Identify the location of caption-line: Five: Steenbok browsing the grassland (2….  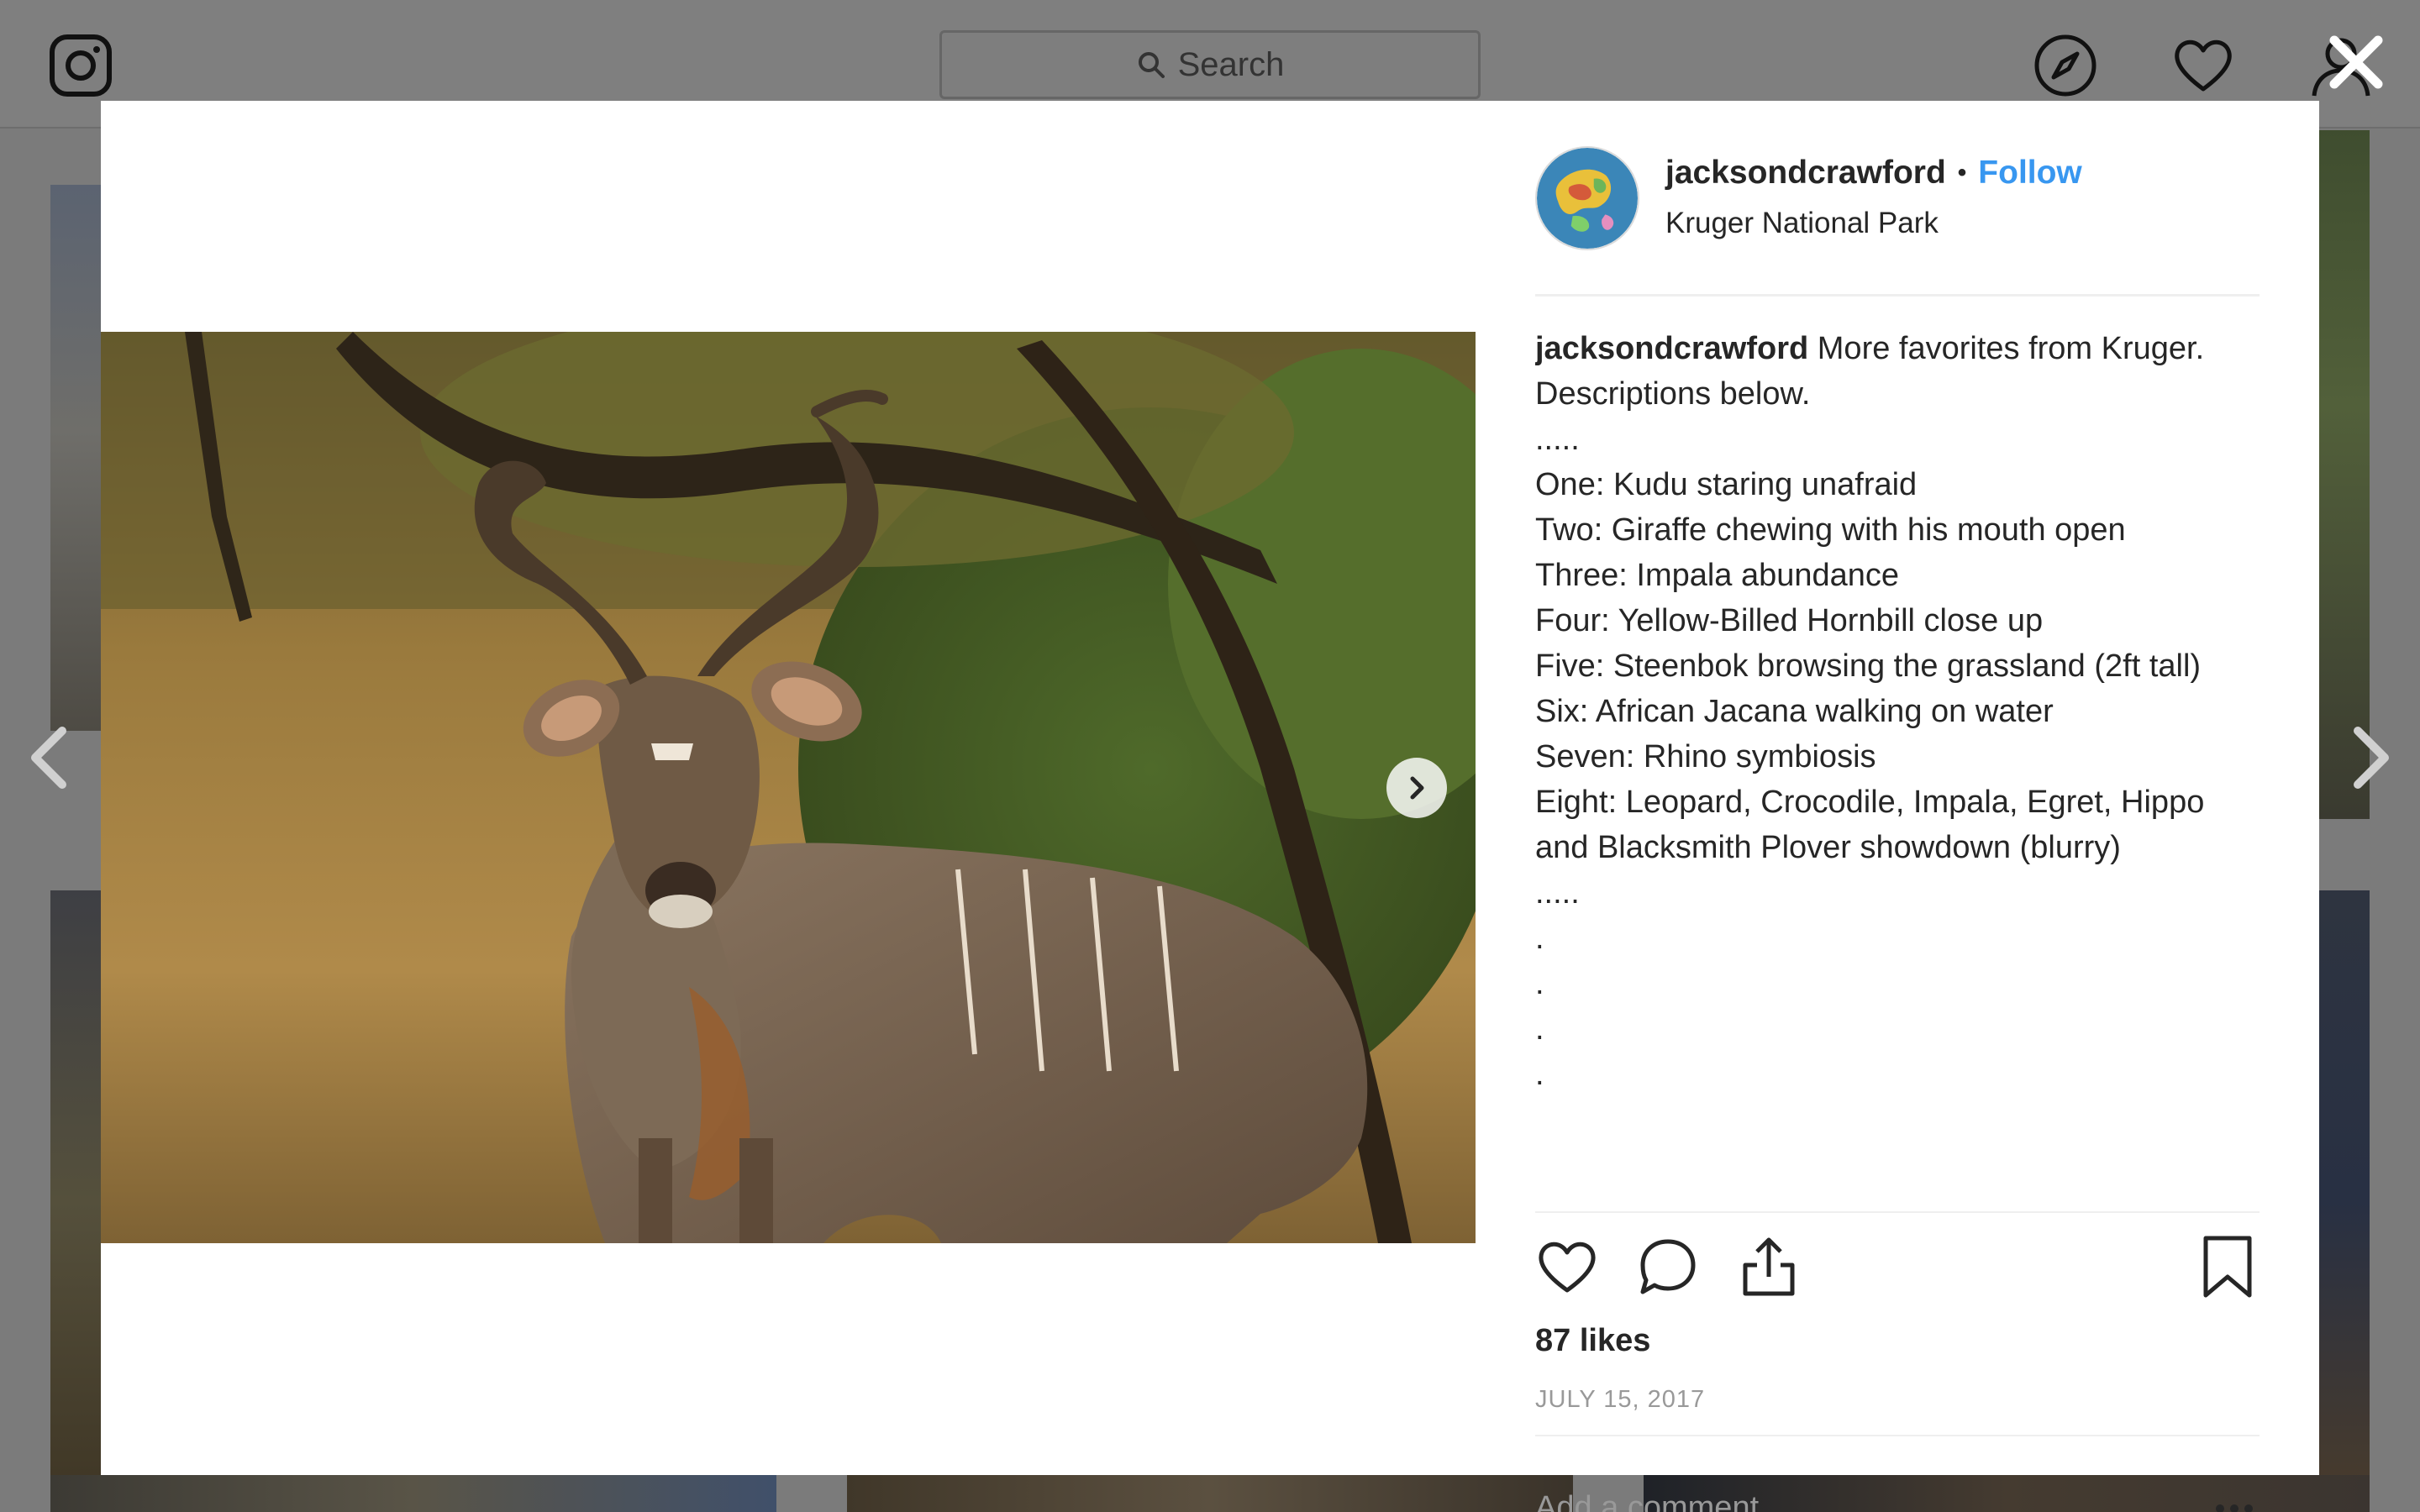
(1868, 666).